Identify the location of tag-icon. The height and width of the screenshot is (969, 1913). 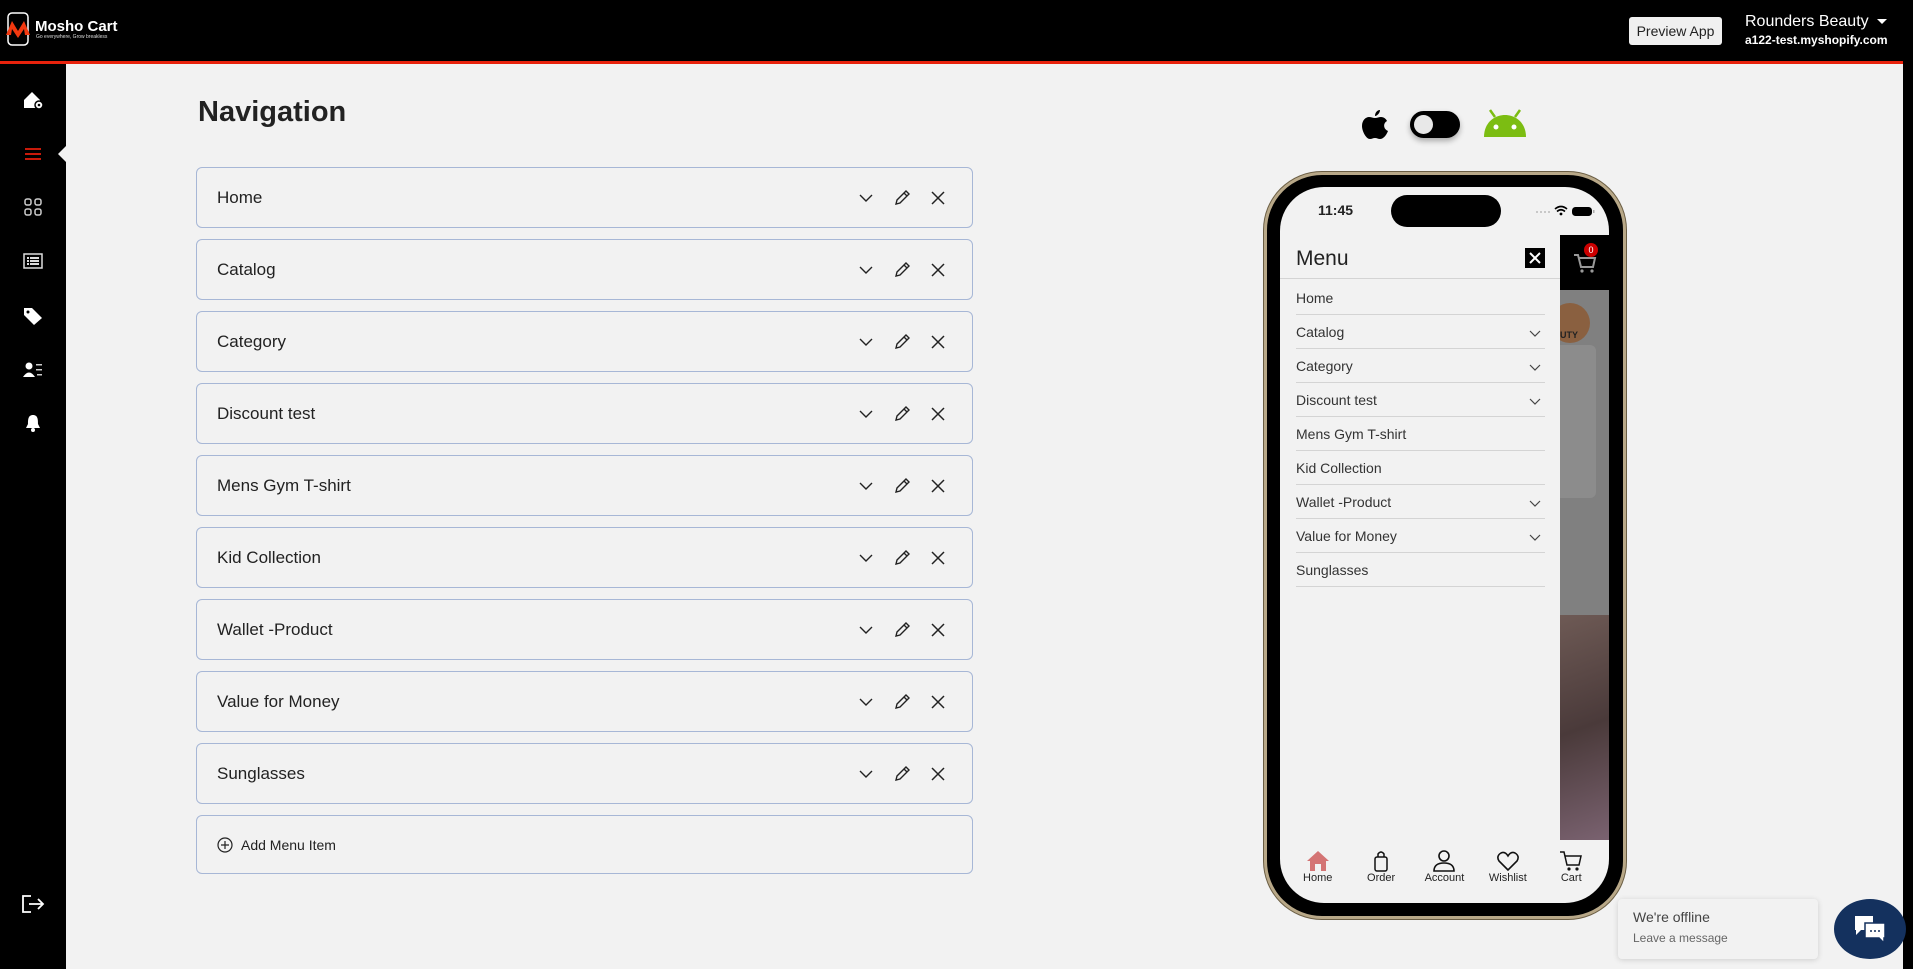
(33, 316).